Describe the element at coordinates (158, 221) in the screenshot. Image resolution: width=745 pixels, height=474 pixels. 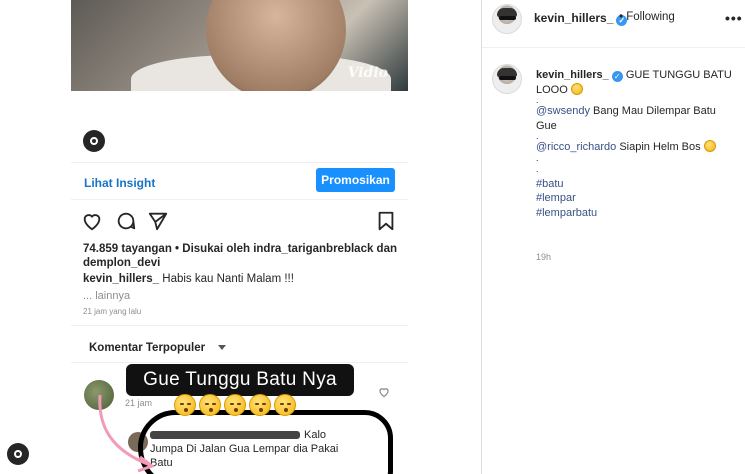
I see `share-icon` at that location.